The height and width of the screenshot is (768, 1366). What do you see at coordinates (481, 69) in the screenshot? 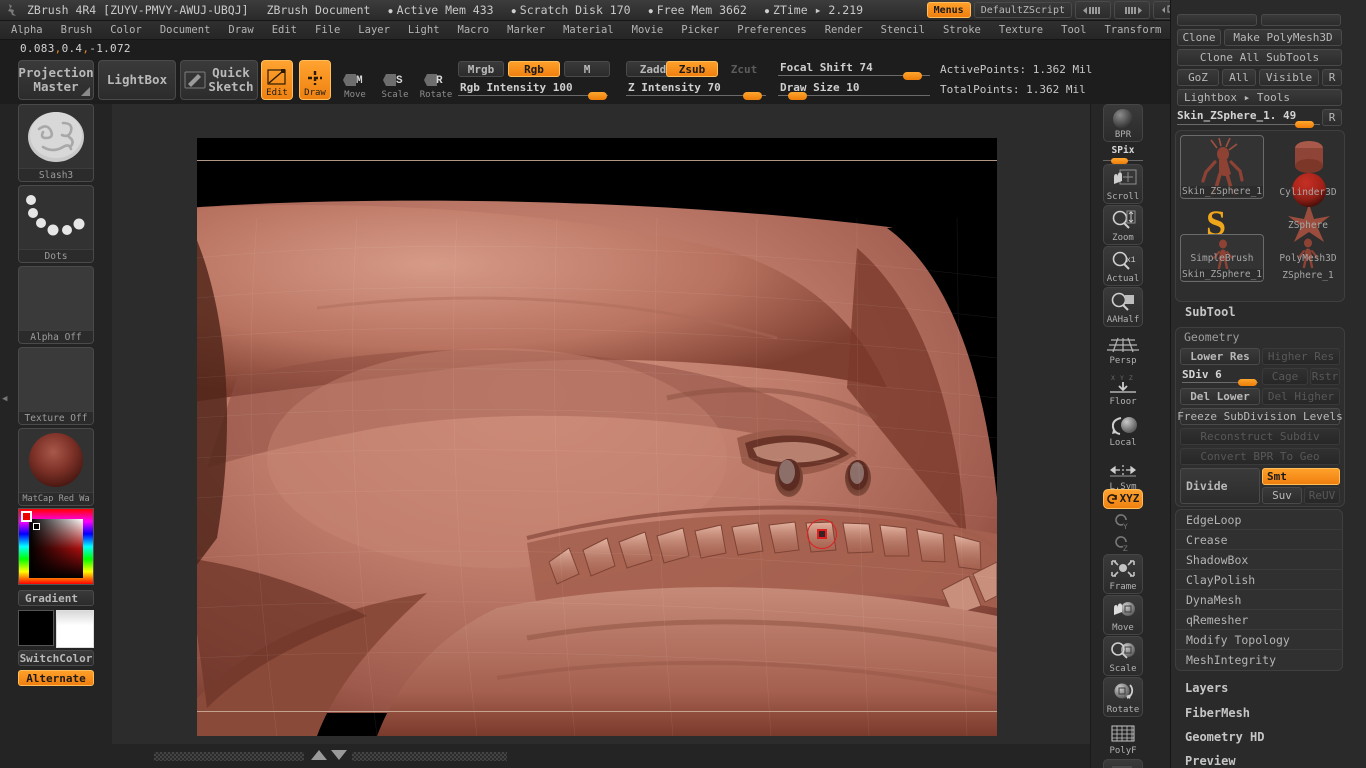
I see `mrgb-toggle: Mrgb` at bounding box center [481, 69].